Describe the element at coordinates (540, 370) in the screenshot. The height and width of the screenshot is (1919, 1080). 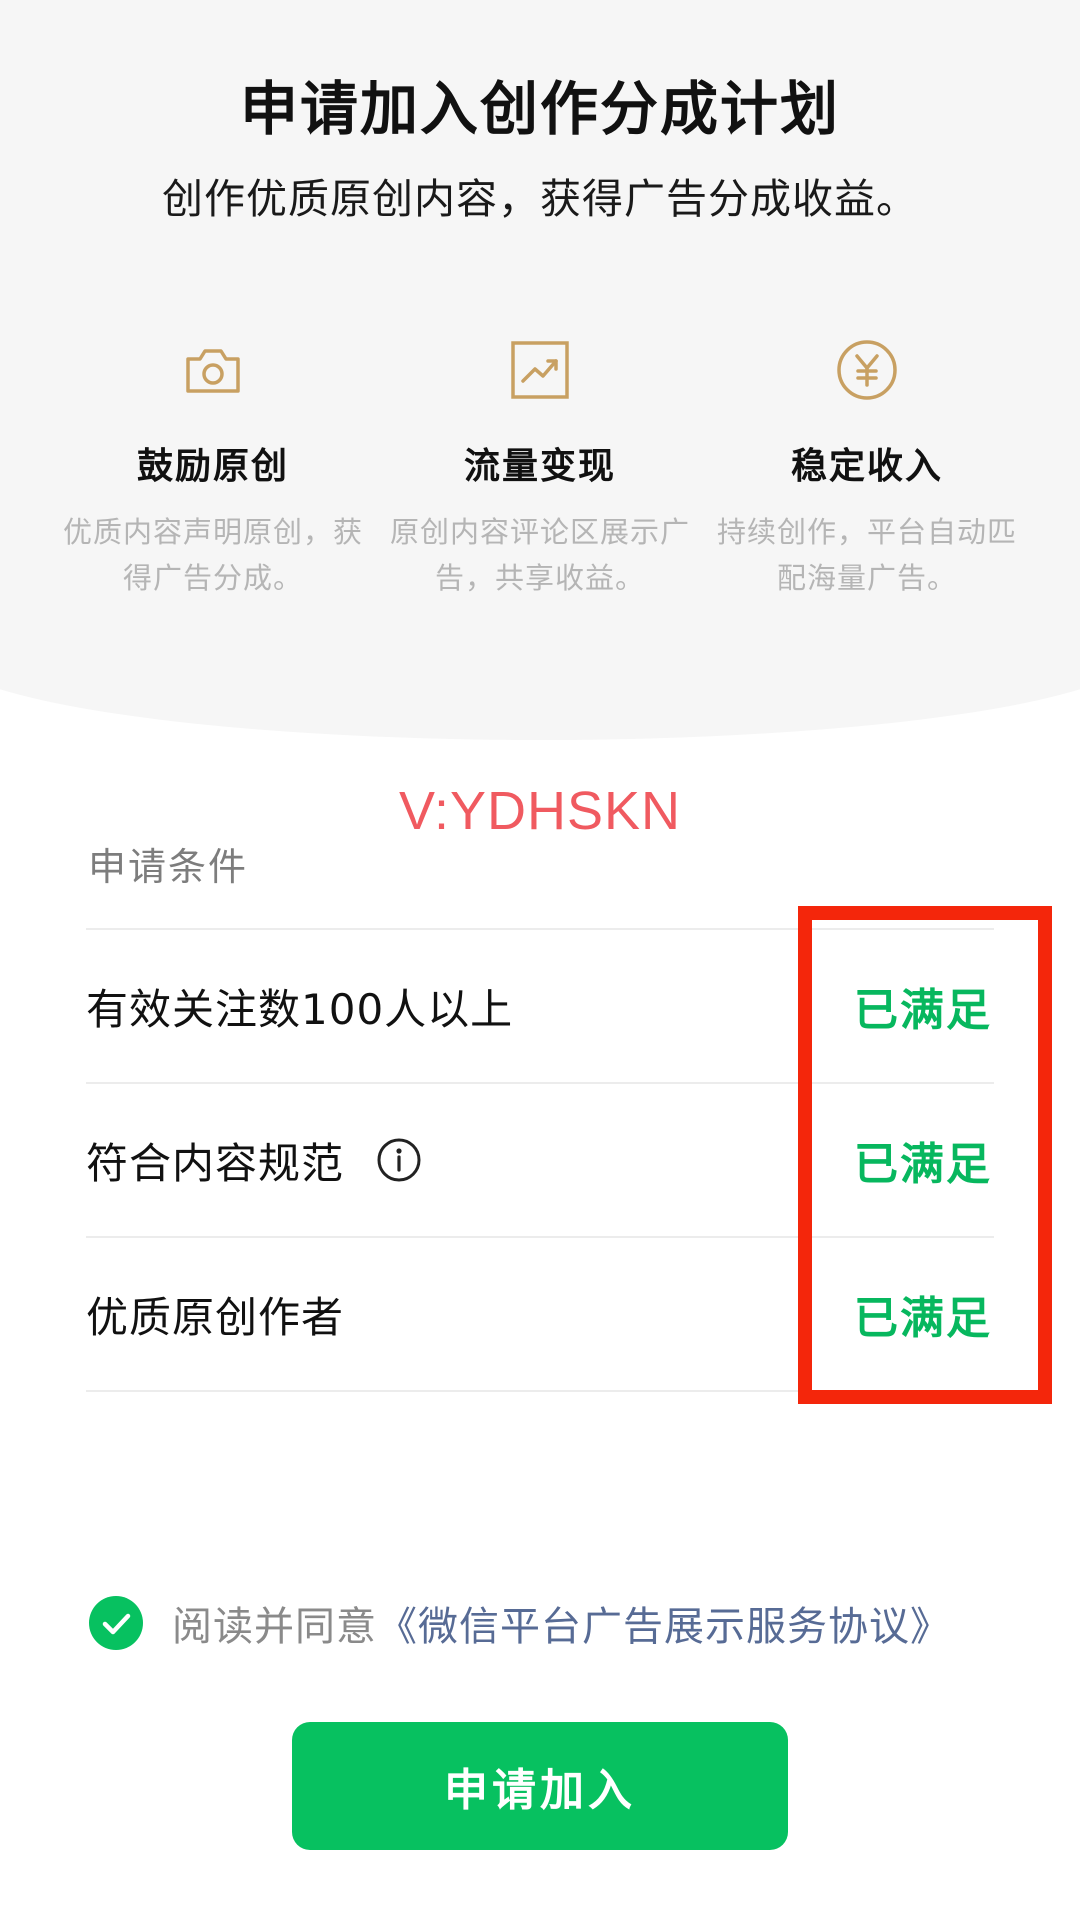
I see `trend-chart-icon` at that location.